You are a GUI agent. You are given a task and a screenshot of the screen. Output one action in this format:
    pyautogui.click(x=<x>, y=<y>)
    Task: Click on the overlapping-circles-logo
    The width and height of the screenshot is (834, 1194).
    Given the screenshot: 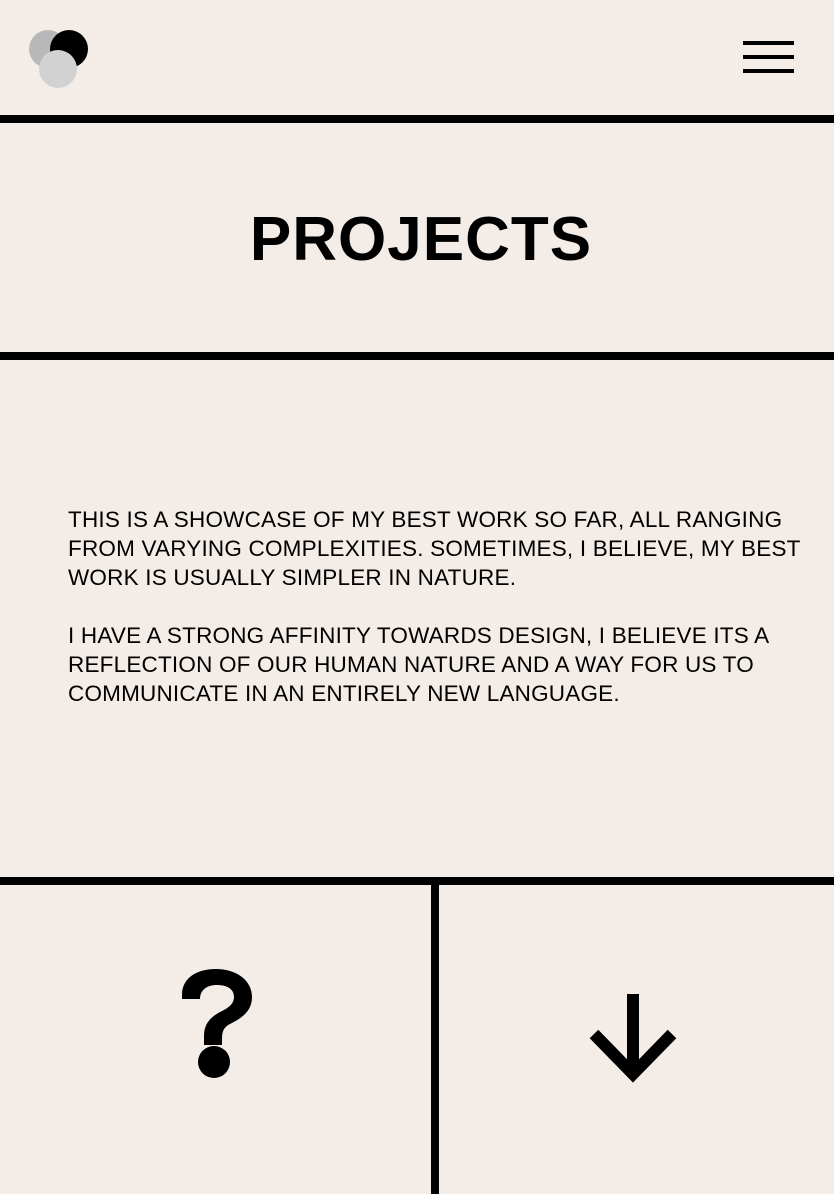 What is the action you would take?
    pyautogui.click(x=58, y=59)
    